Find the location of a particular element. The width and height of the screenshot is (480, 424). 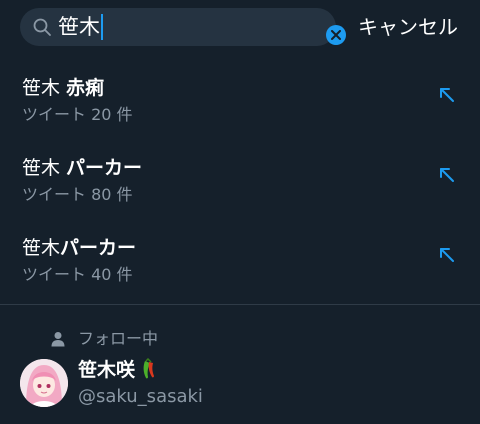

avatar is located at coordinates (44, 383).